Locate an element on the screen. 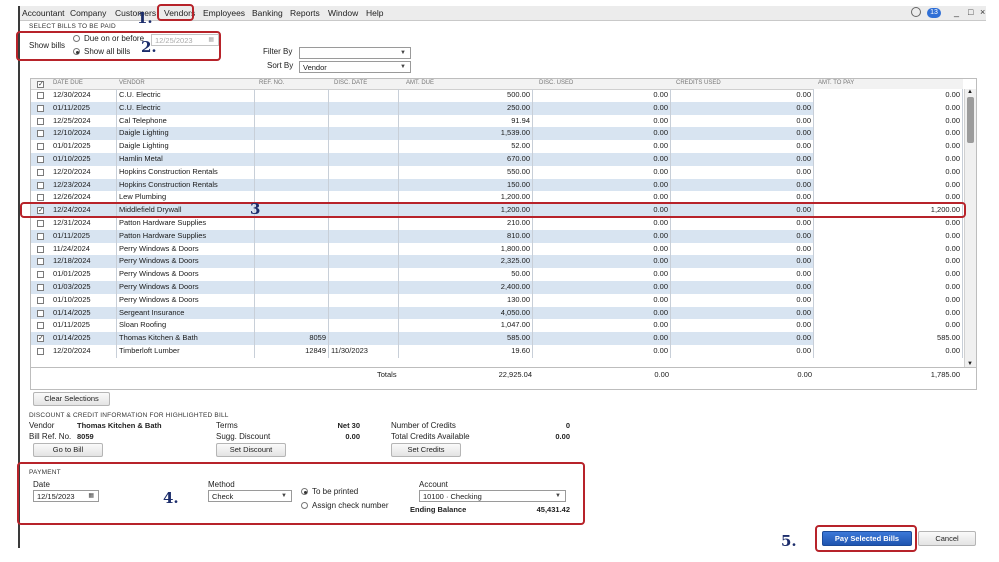 The width and height of the screenshot is (999, 562). row-checkbox: ✓ is located at coordinates (40, 339).